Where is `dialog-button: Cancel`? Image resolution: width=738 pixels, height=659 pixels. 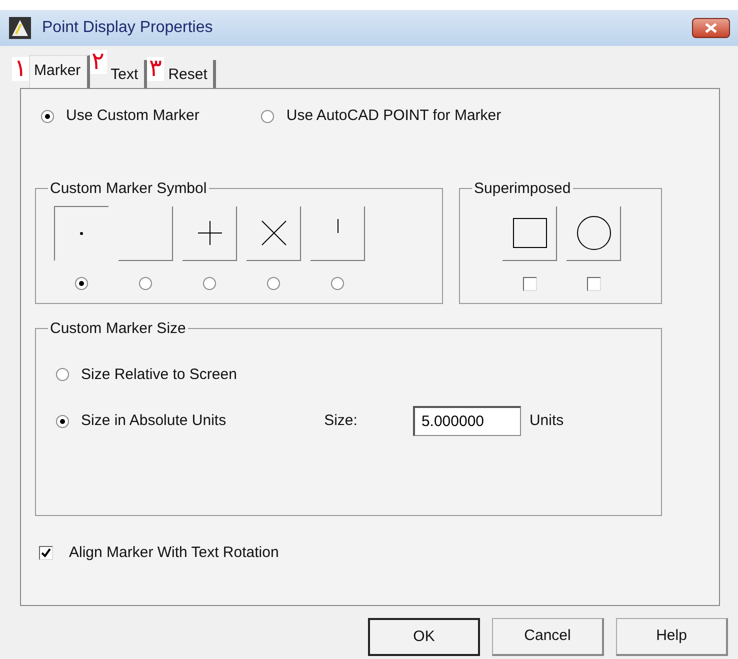 dialog-button: Cancel is located at coordinates (548, 637).